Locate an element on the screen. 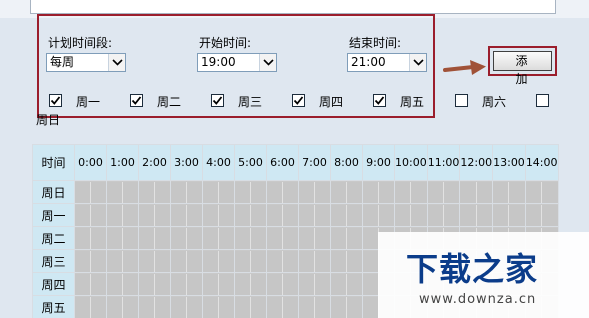 This screenshot has width=589, height=318. day-checkbox-fri is located at coordinates (379, 100).